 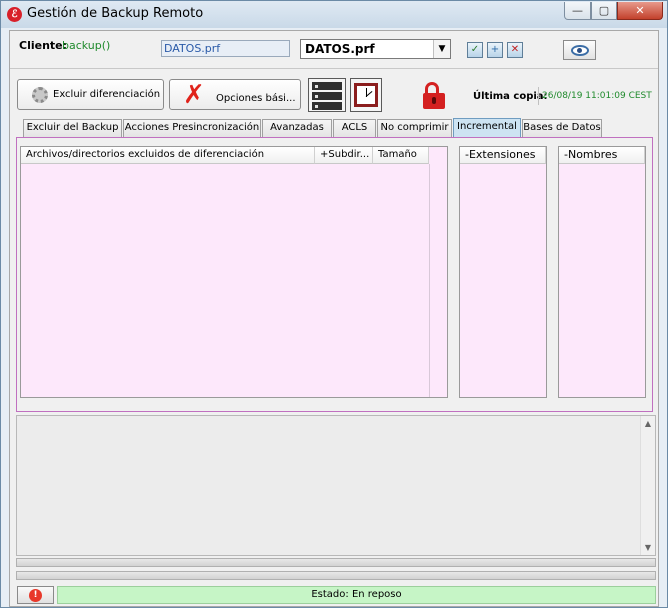 I want to click on tab-acciones-presincronizacion: Acciones Presincronización, so click(x=192, y=128).